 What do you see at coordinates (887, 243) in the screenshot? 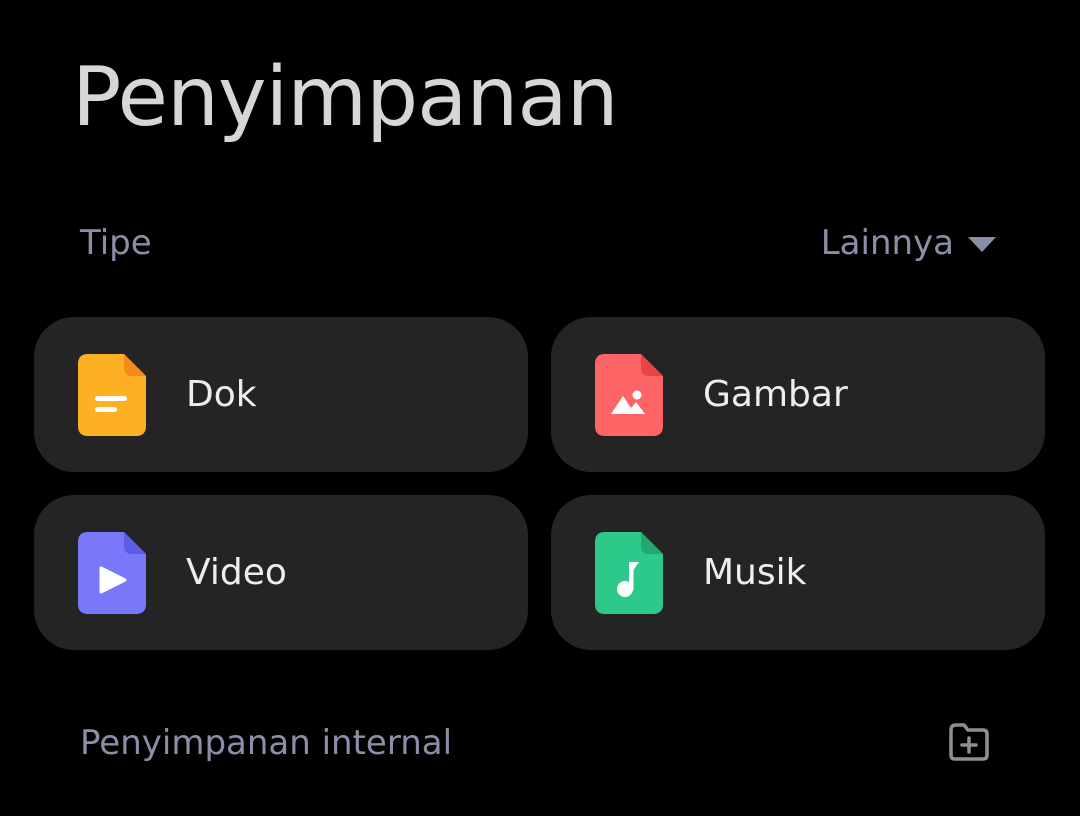
I see `more-dropdown-label: Lainnya` at bounding box center [887, 243].